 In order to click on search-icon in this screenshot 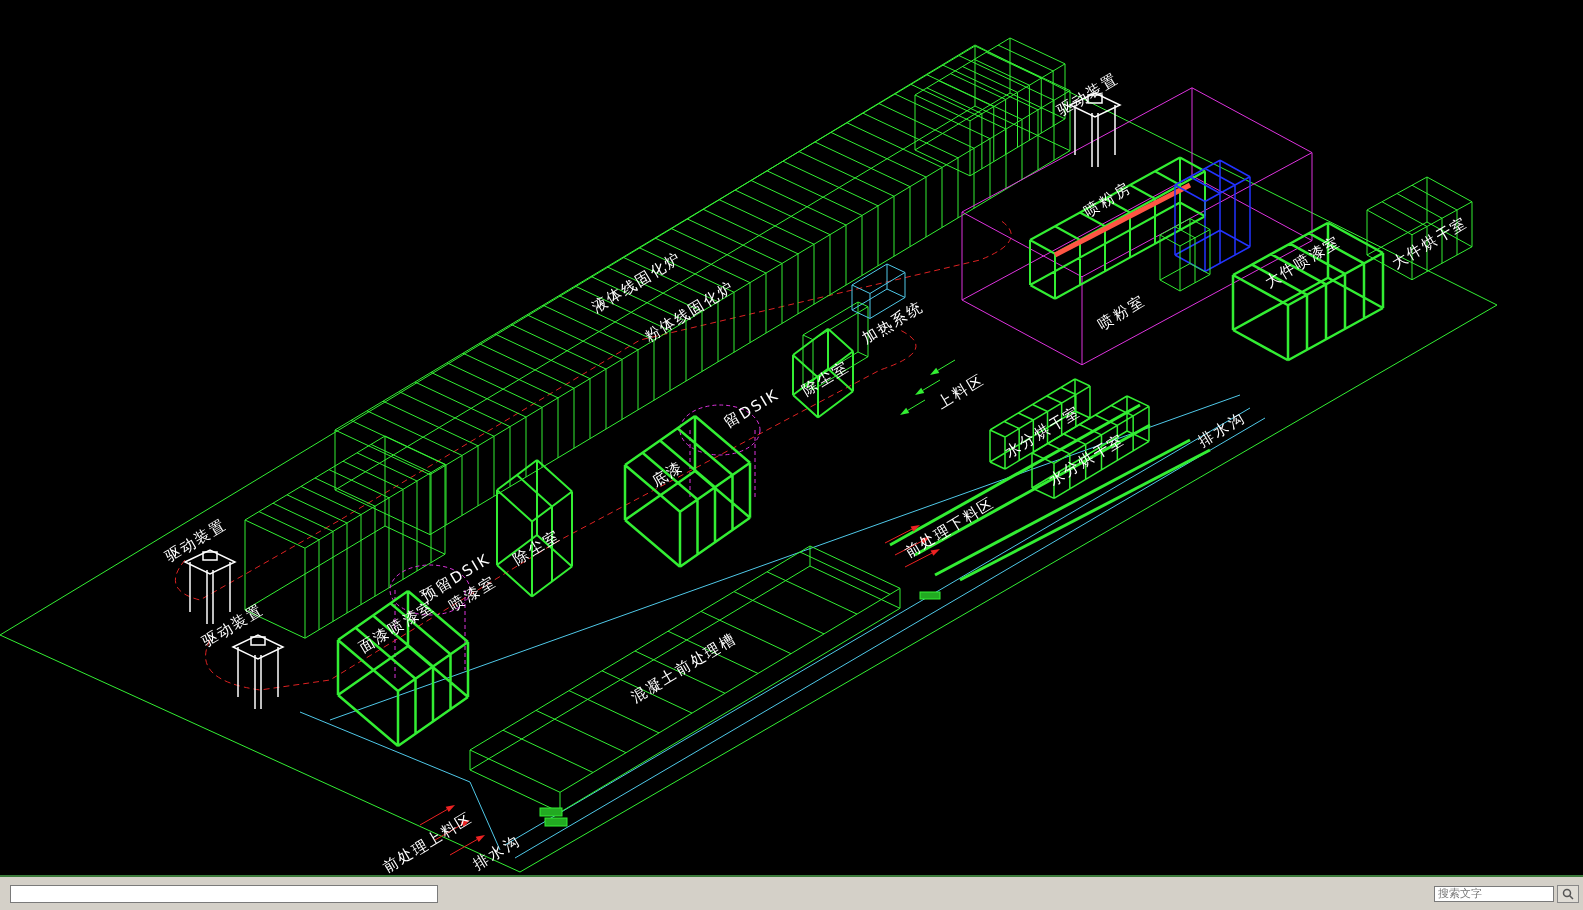, I will do `click(1568, 893)`.